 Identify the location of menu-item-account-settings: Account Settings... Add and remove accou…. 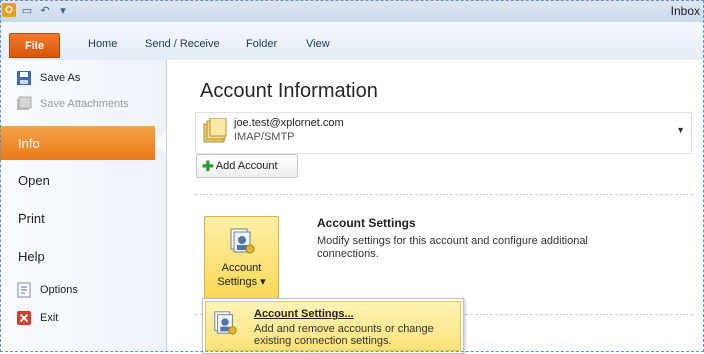
(333, 326).